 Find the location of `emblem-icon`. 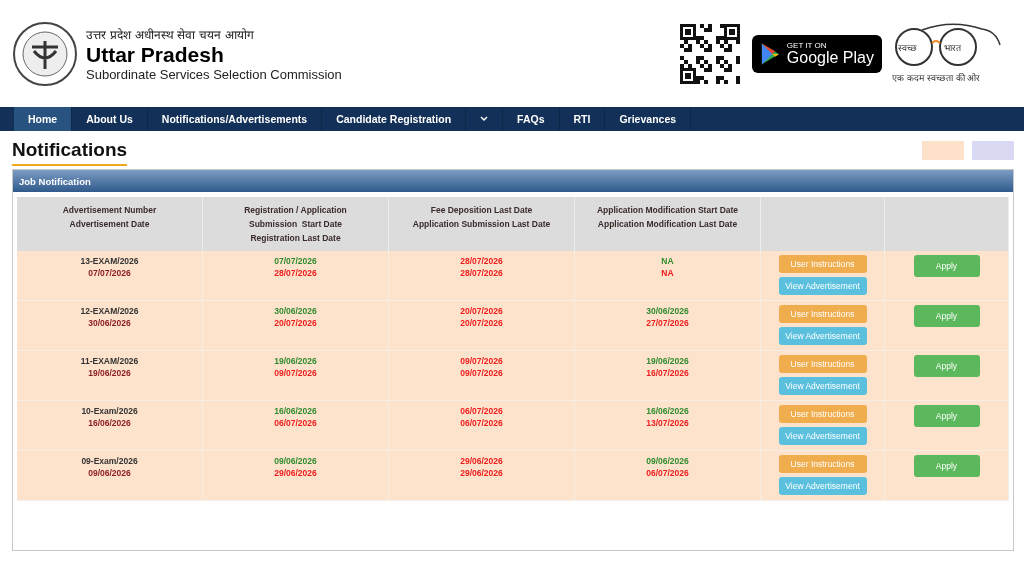

emblem-icon is located at coordinates (45, 53).